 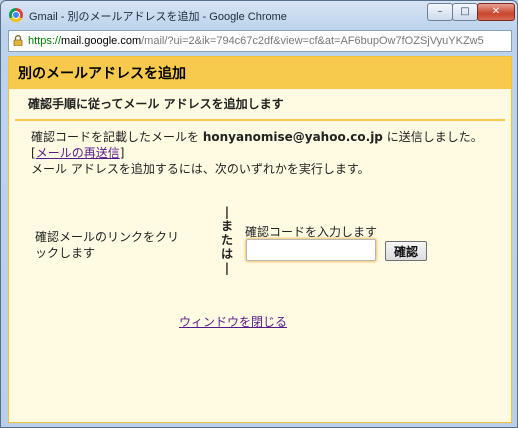 I want to click on or-separator: | ま た は |, so click(x=227, y=240).